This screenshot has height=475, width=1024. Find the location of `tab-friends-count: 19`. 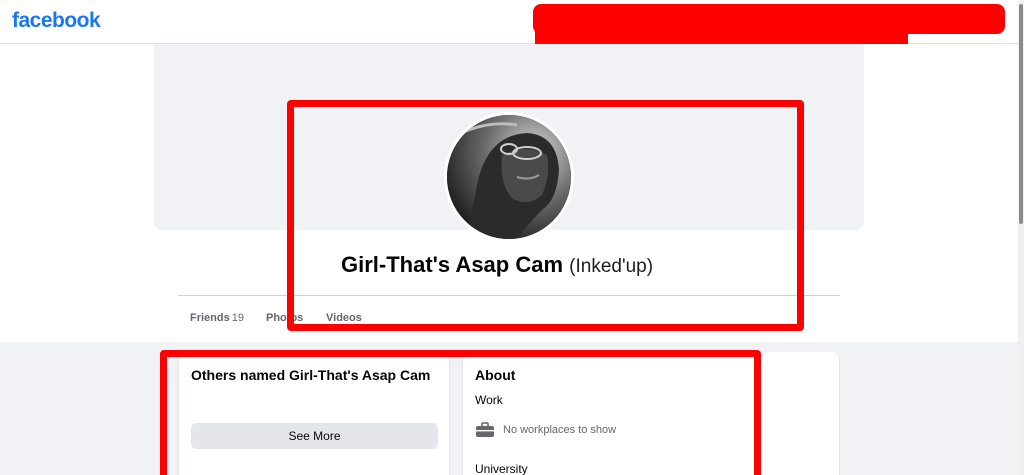

tab-friends-count: 19 is located at coordinates (237, 318).